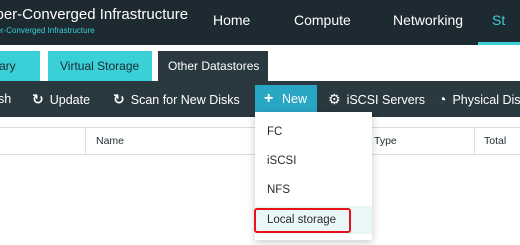  I want to click on tab-other-datastores-label: Other Datastores, so click(214, 66).